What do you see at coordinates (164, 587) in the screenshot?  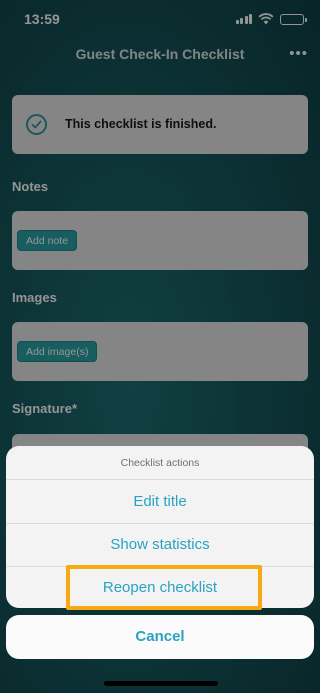 I see `highlight-box` at bounding box center [164, 587].